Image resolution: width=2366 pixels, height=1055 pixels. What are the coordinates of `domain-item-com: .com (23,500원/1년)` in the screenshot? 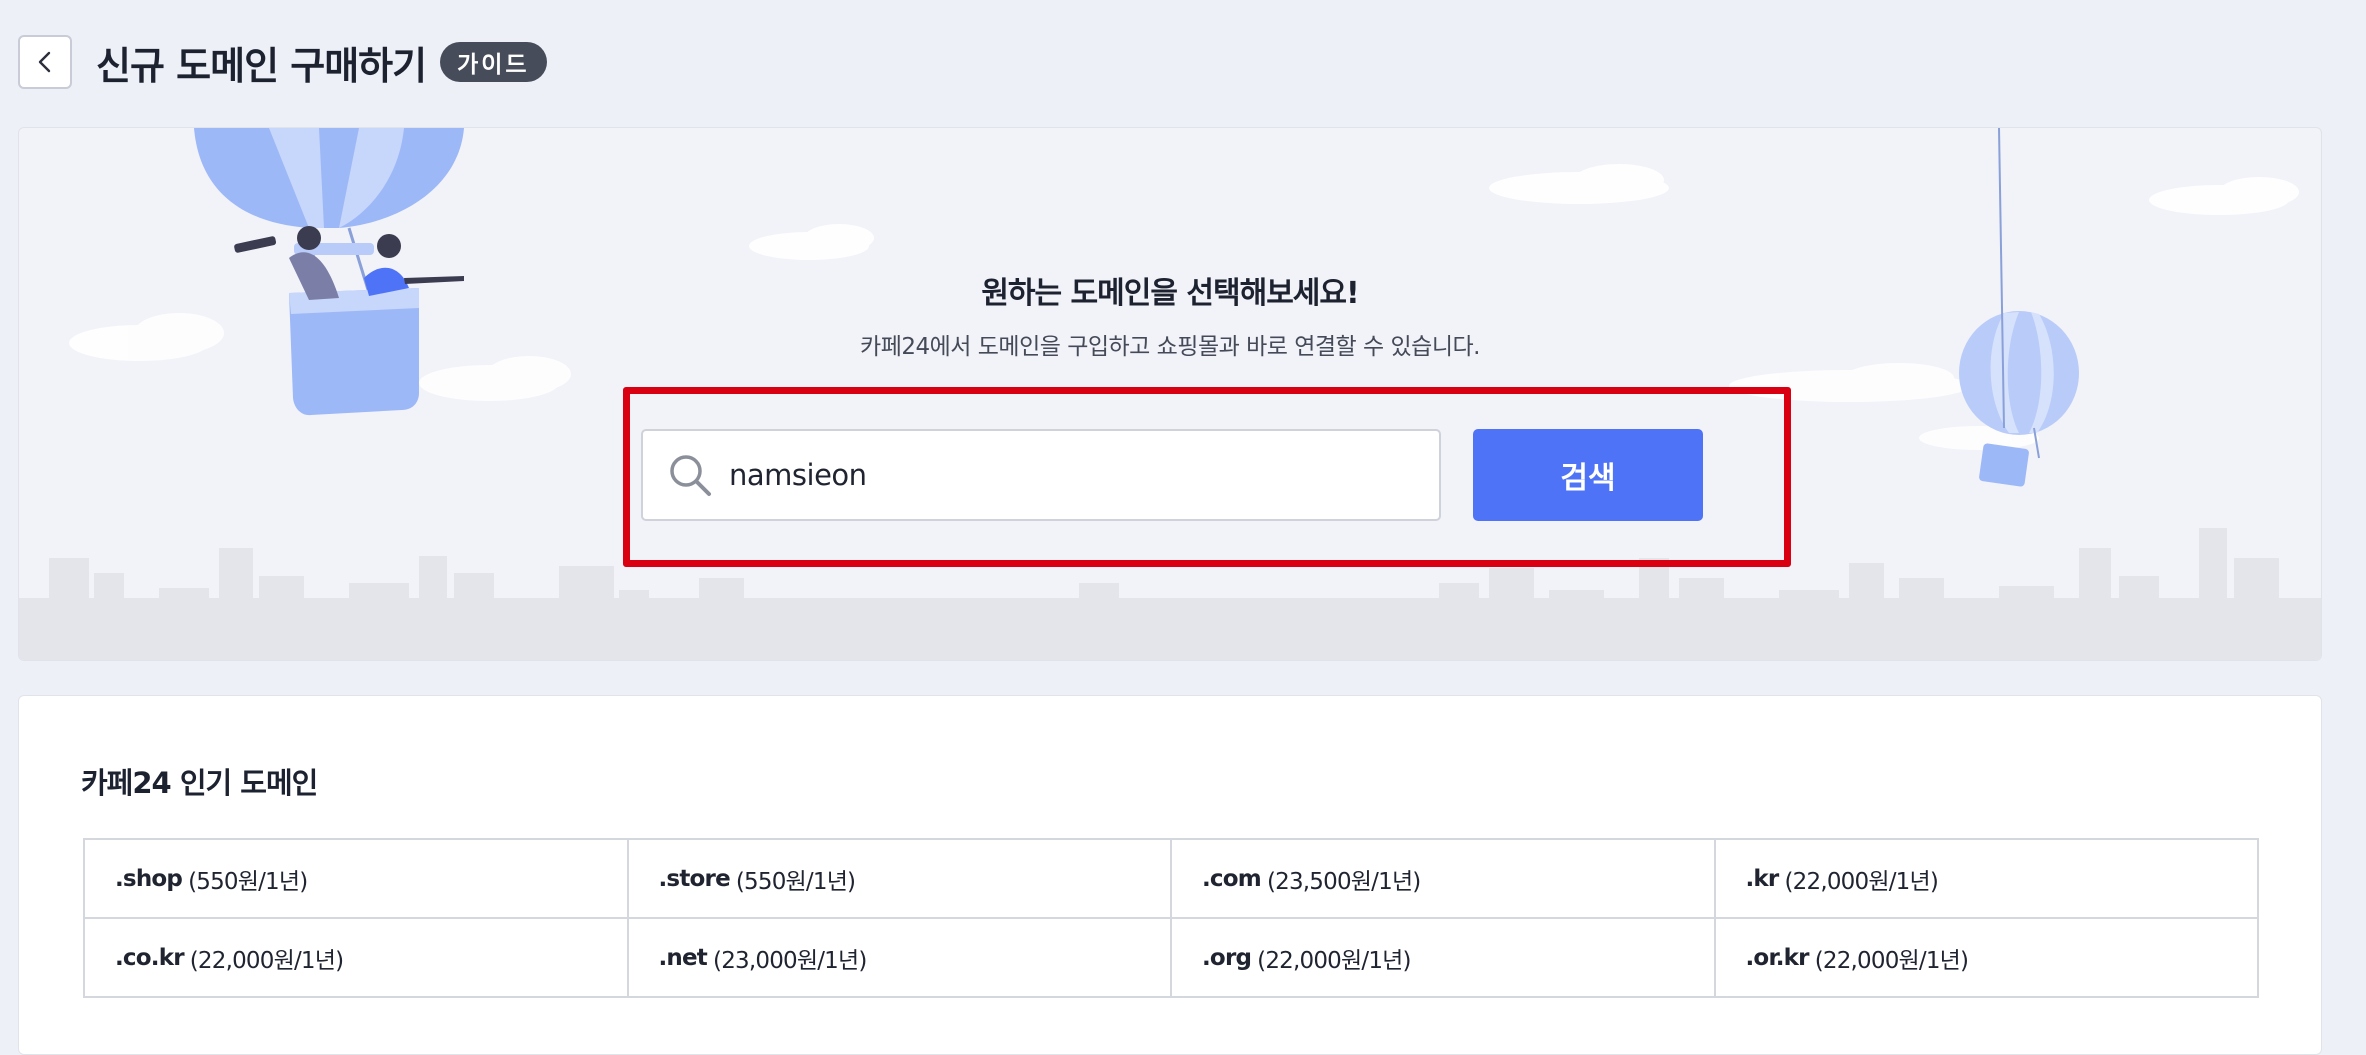 It's located at (1444, 879).